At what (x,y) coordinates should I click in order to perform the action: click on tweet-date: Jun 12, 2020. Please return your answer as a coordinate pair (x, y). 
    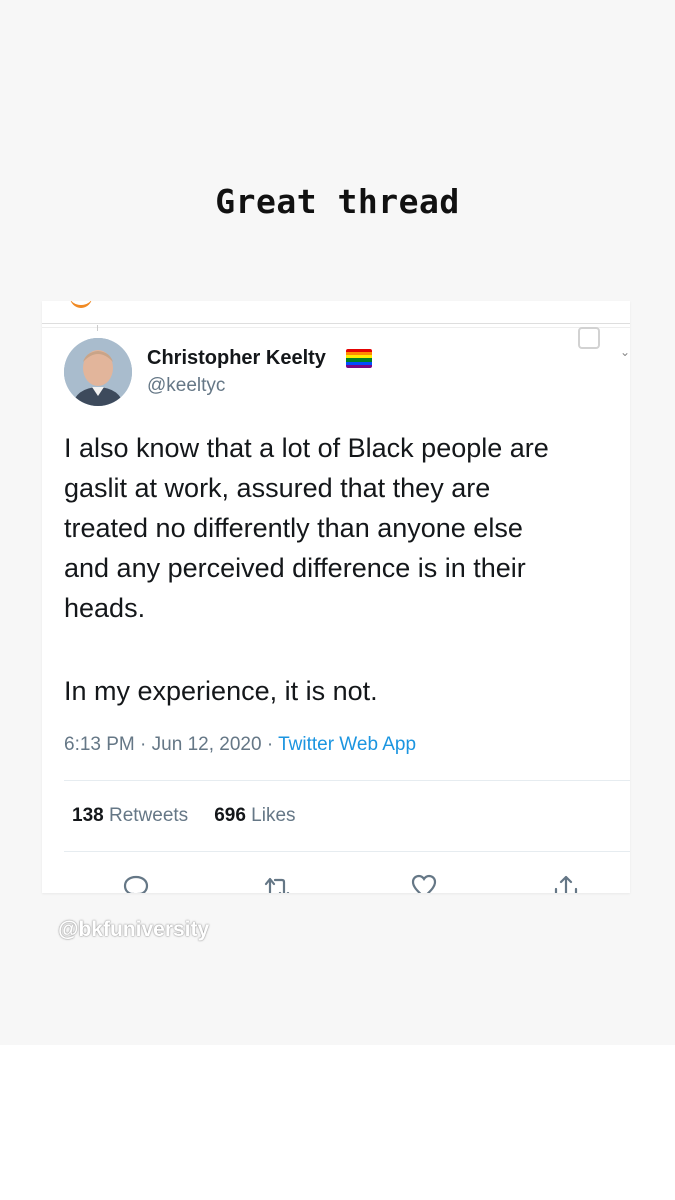
    Looking at the image, I should click on (207, 744).